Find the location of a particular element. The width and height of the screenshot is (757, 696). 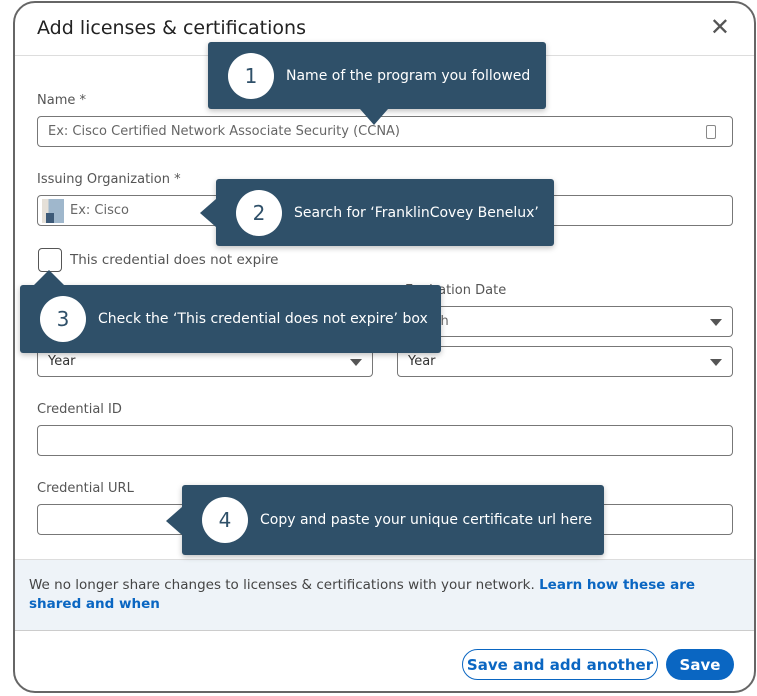

step-number: 2 is located at coordinates (259, 212).